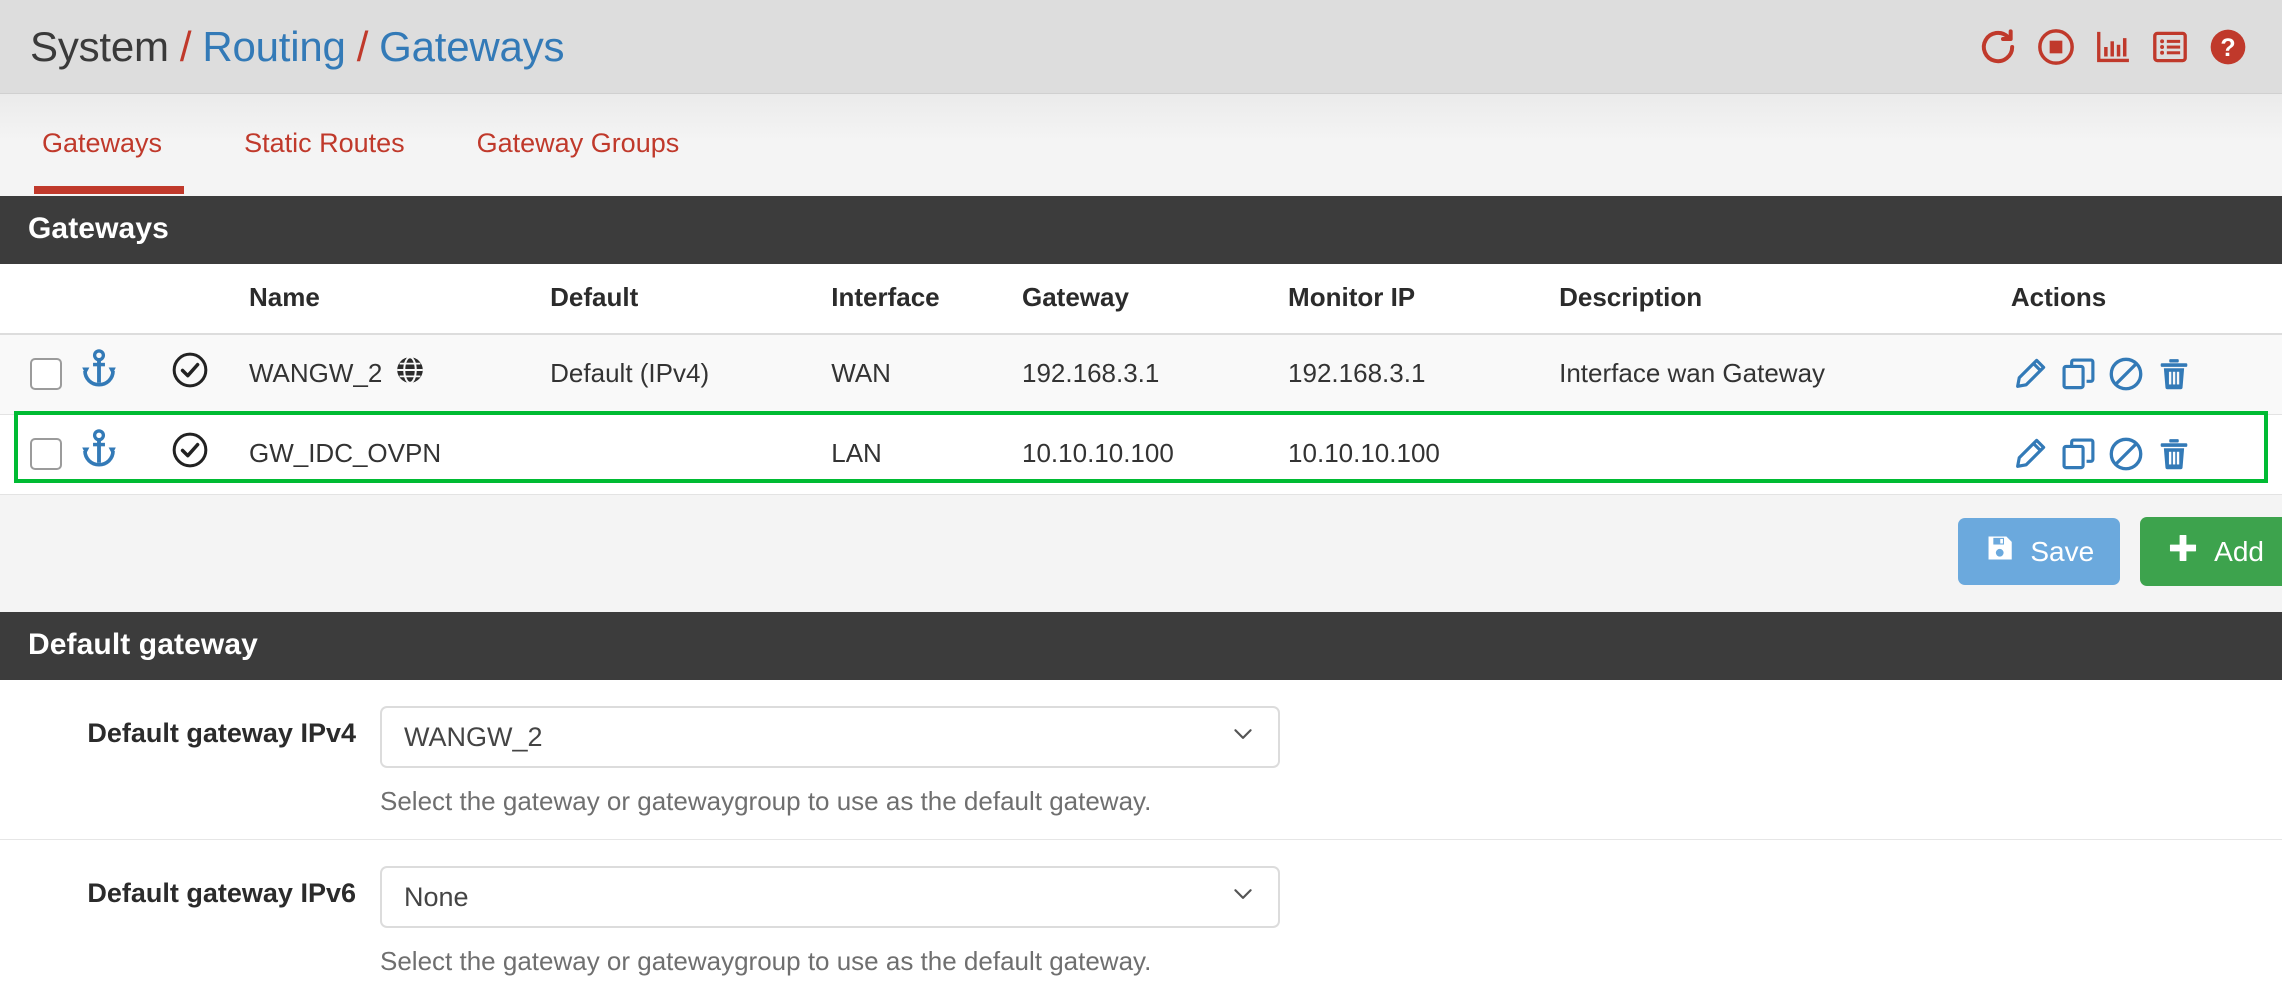  What do you see at coordinates (2056, 47) in the screenshot?
I see `stop-icon` at bounding box center [2056, 47].